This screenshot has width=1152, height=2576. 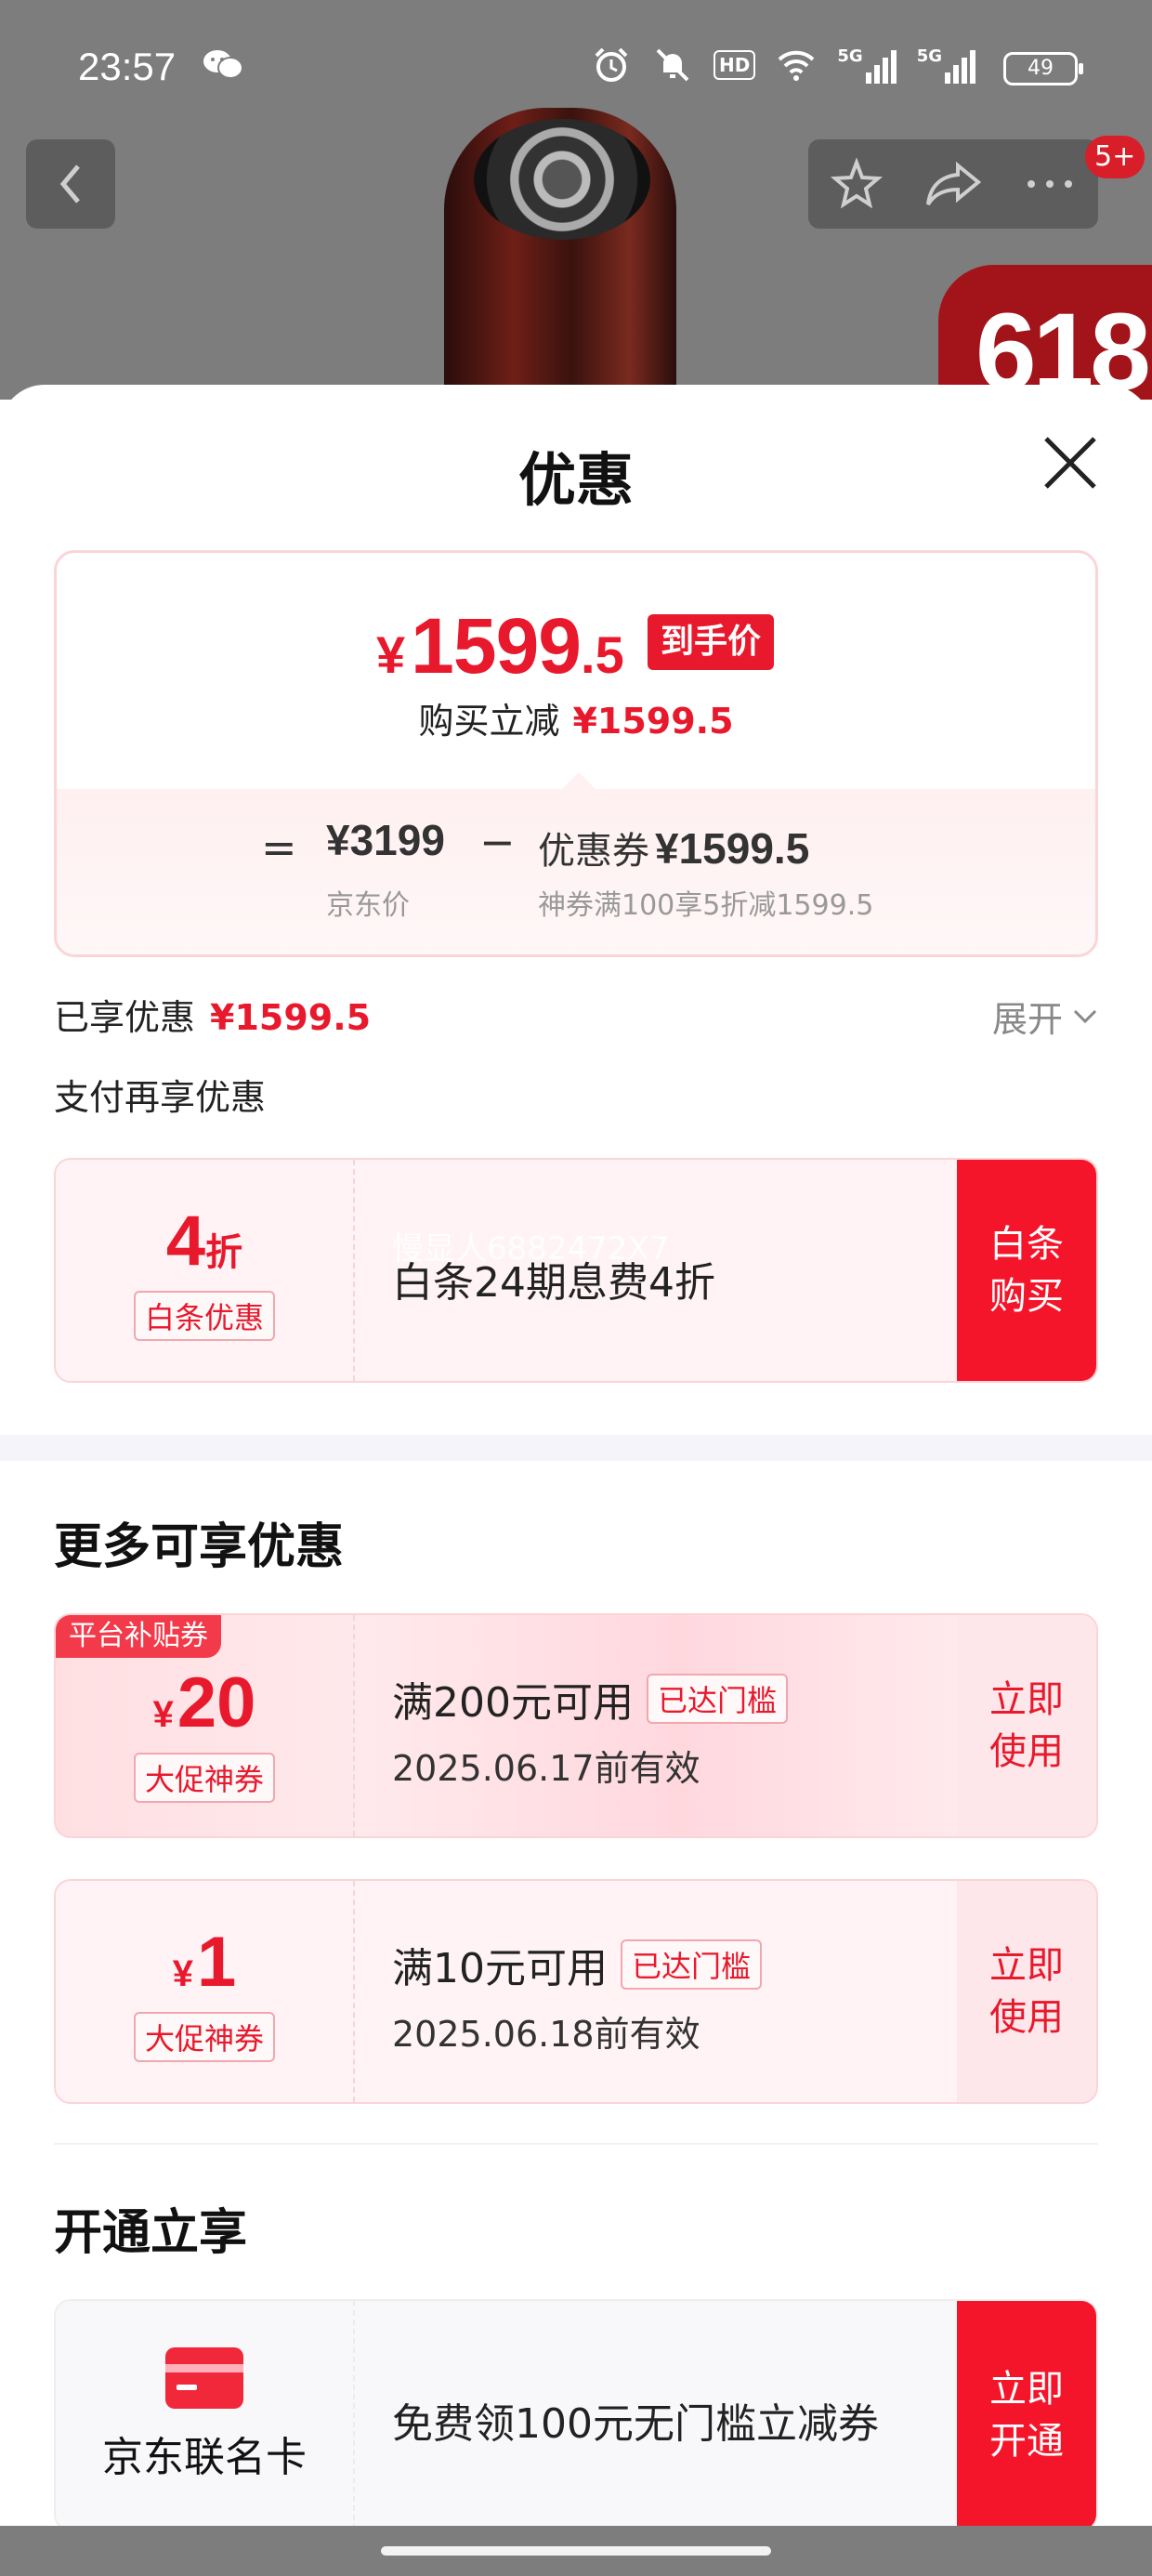 What do you see at coordinates (368, 905) in the screenshot?
I see `jd-price-label: 京东价` at bounding box center [368, 905].